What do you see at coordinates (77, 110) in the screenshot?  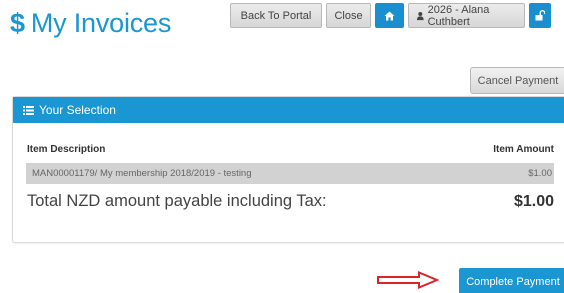 I see `selection-heading: Your Selection` at bounding box center [77, 110].